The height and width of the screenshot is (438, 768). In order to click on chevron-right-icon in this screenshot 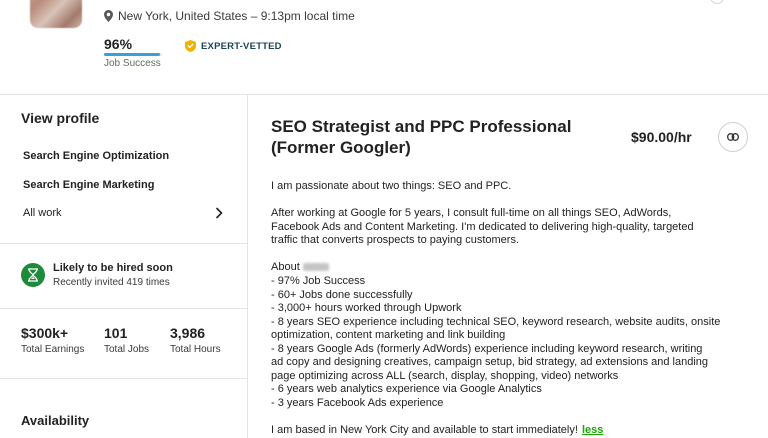, I will do `click(219, 213)`.